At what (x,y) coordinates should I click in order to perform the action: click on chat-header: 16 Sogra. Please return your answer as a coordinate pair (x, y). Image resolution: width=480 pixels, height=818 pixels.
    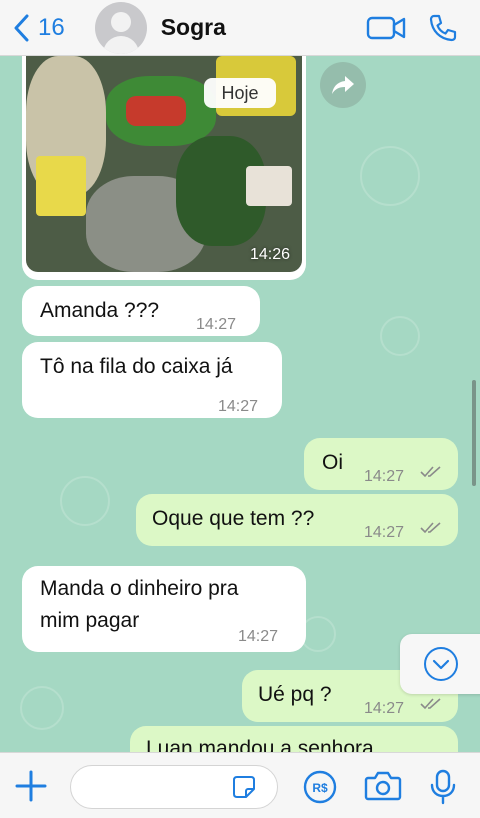
    Looking at the image, I should click on (240, 28).